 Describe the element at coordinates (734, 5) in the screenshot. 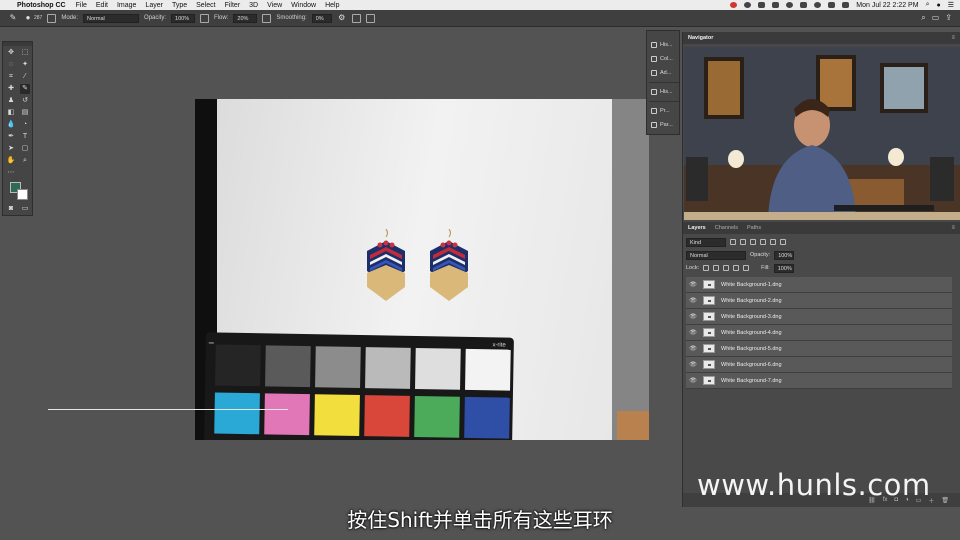

I see `recording-icon` at that location.